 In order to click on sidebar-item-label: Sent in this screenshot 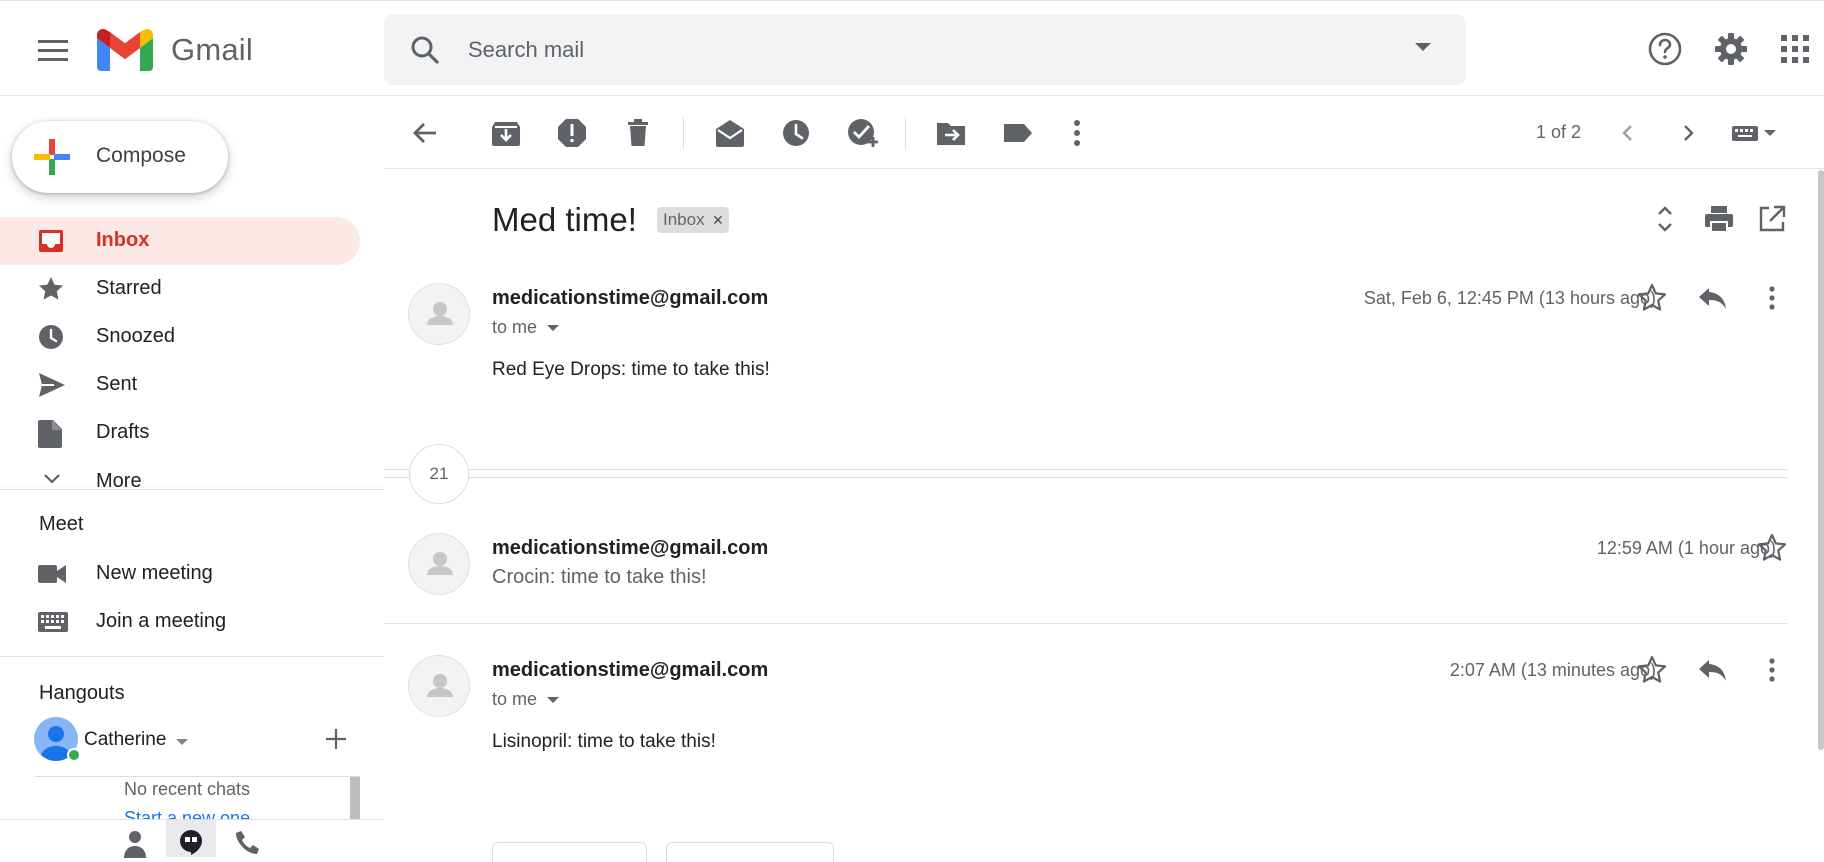, I will do `click(117, 384)`.